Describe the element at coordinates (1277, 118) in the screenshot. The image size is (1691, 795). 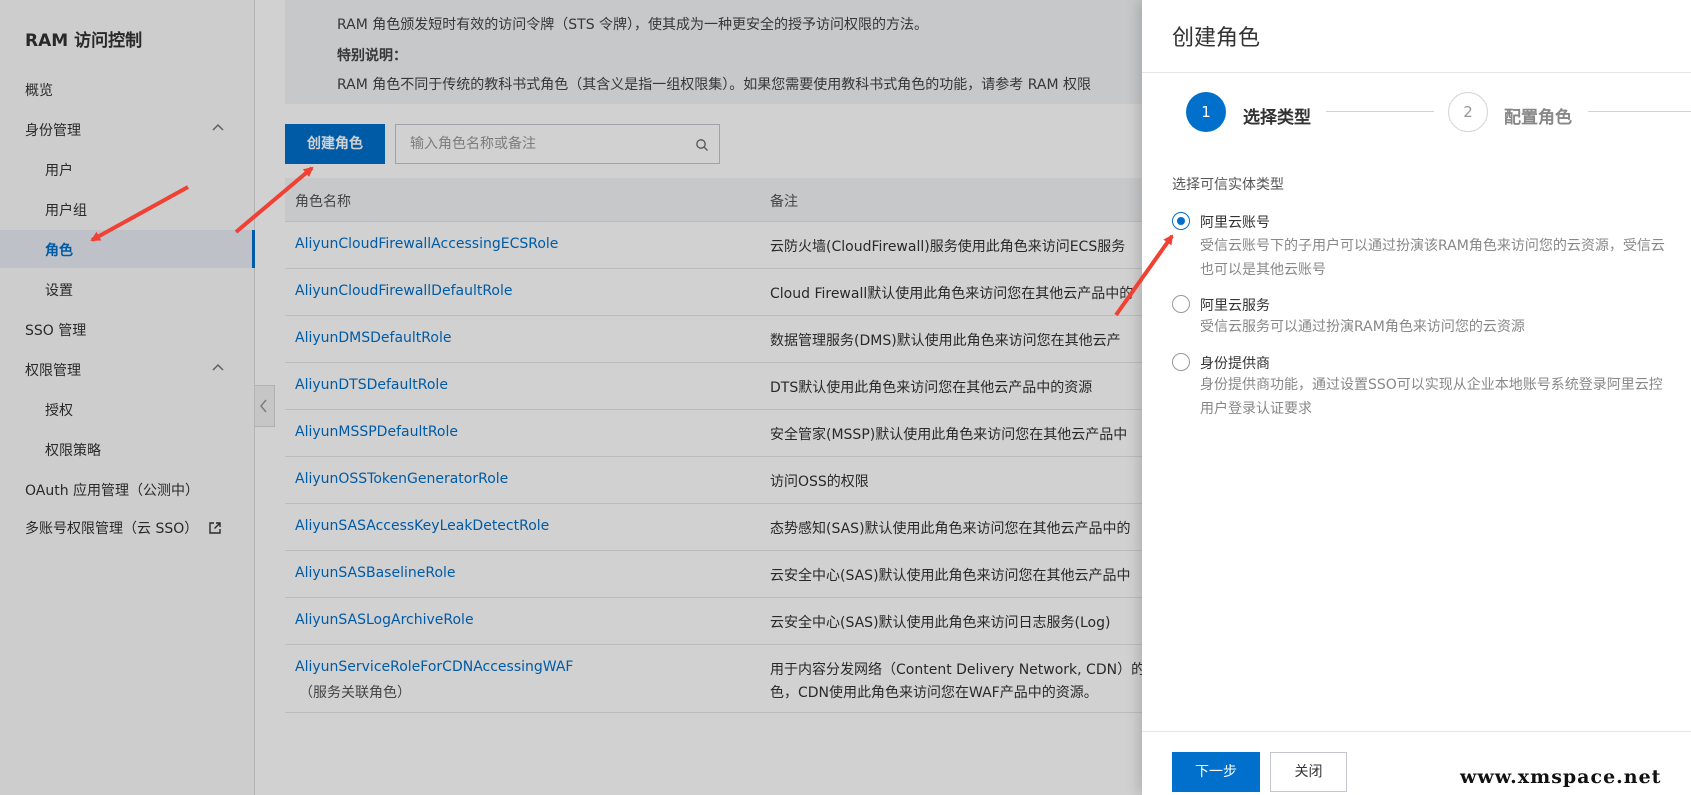
I see `step-1-label: 选择类型` at that location.